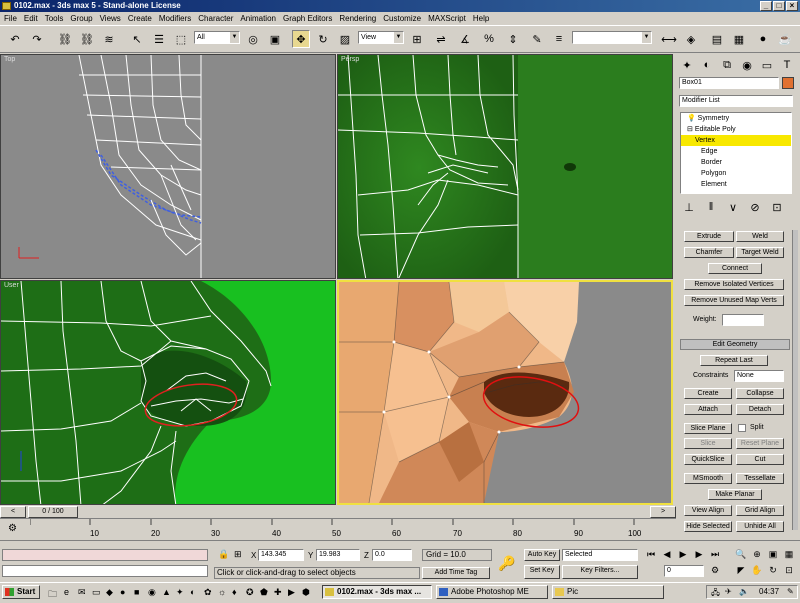 The image size is (800, 603). Describe the element at coordinates (687, 65) in the screenshot. I see `create-tab-icon: ✦` at that location.